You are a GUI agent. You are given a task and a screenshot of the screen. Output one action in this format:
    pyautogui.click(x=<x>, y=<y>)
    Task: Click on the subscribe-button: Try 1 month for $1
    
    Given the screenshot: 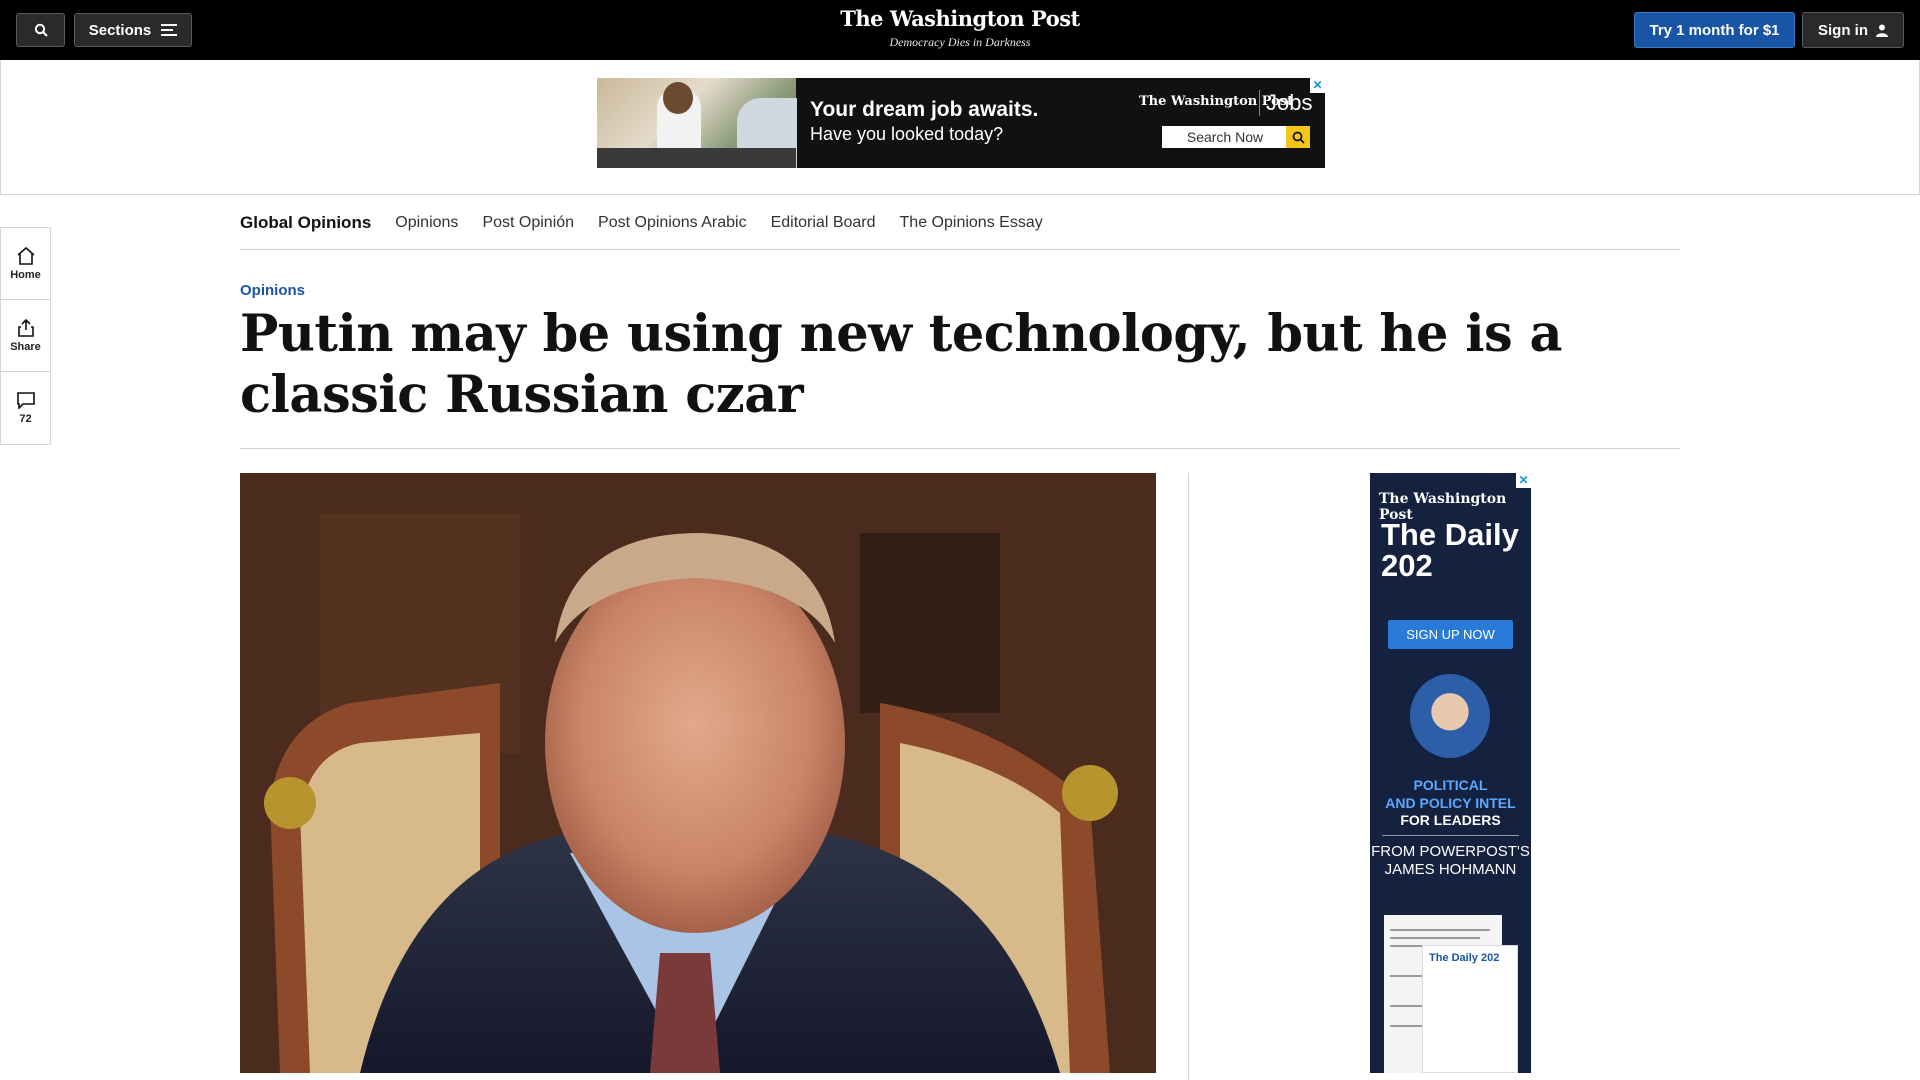 What is the action you would take?
    pyautogui.click(x=1714, y=30)
    